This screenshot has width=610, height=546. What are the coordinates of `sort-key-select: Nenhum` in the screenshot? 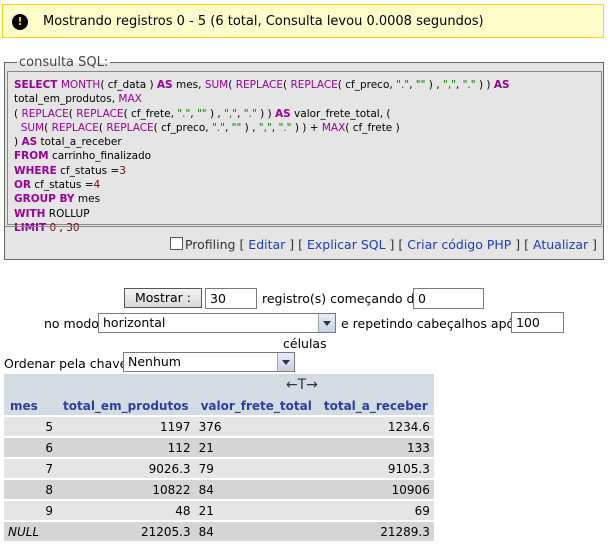 It's located at (209, 362).